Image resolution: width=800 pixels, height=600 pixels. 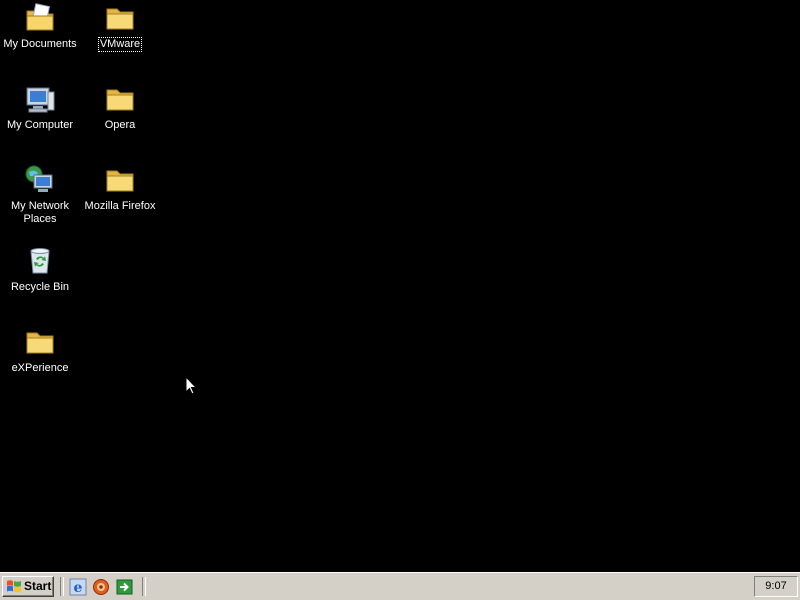 I want to click on desktop-icon-my-computer: My Computer, so click(x=40, y=107).